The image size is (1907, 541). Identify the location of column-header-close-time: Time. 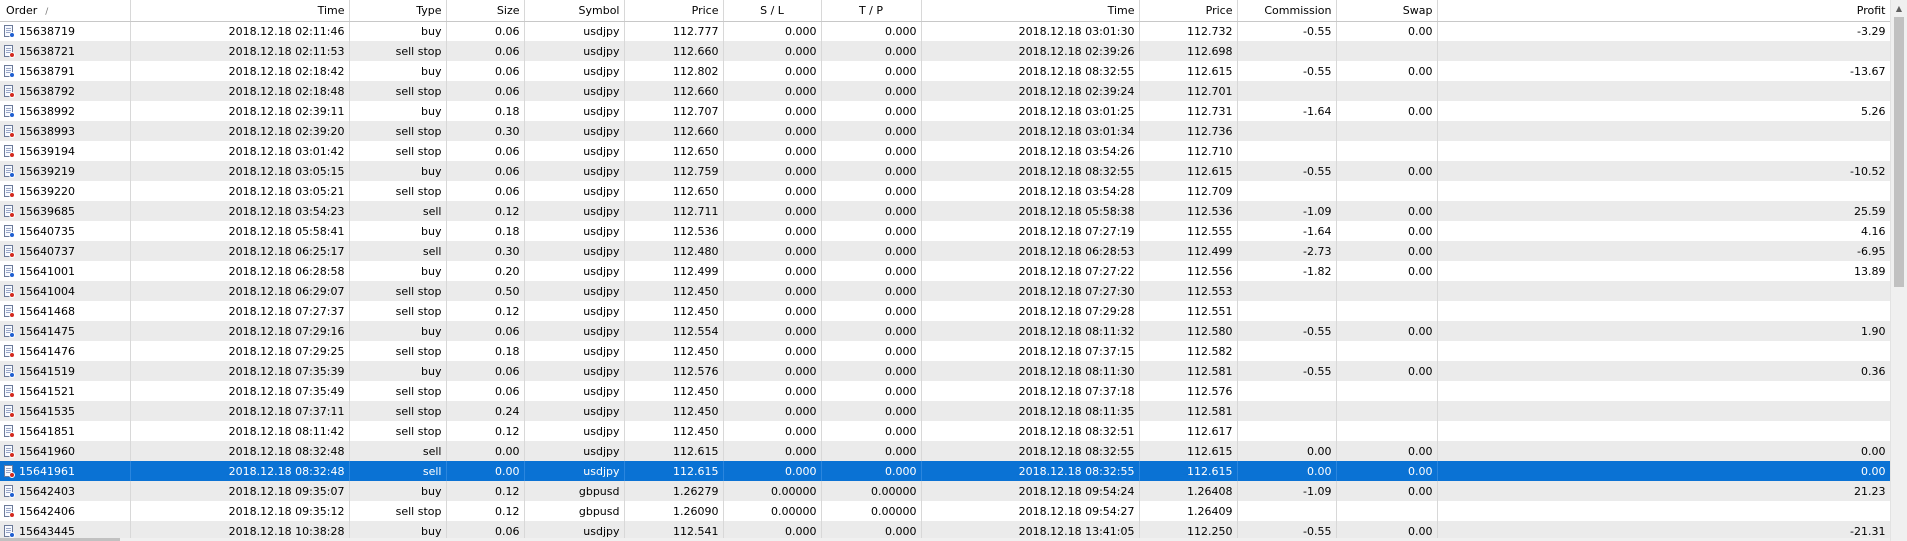
(1030, 11).